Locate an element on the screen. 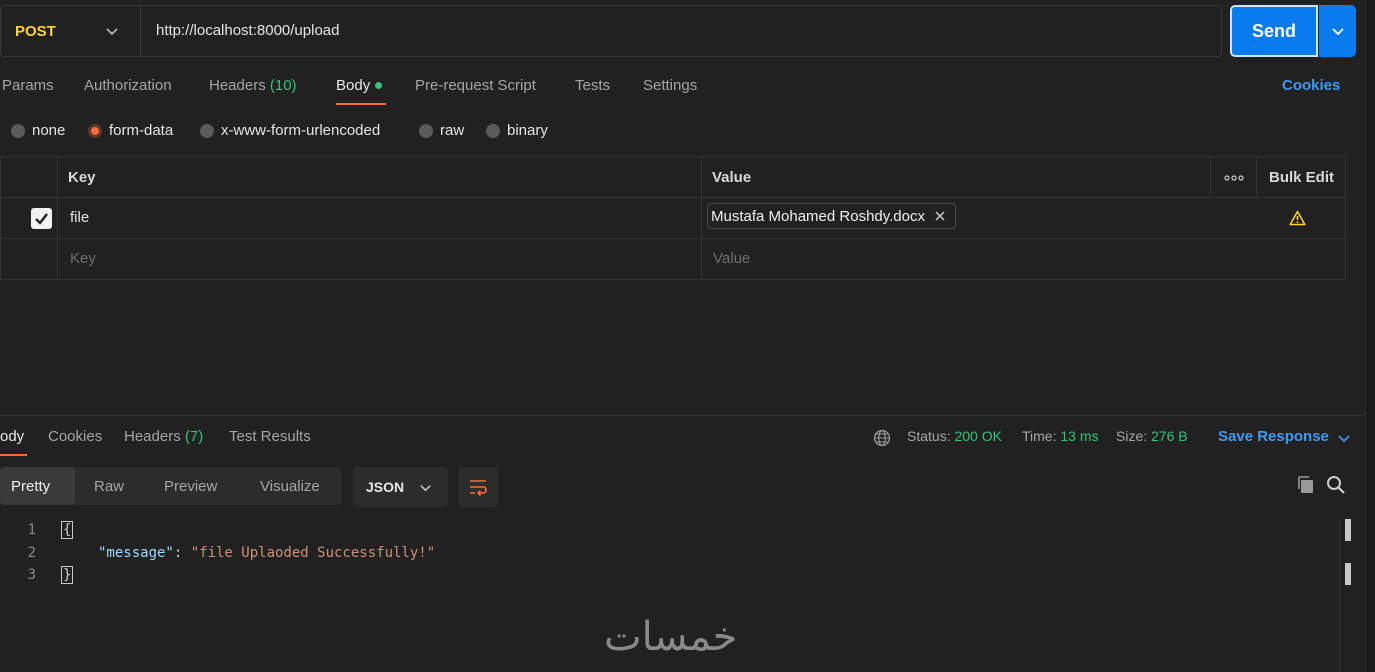 This screenshot has width=1375, height=672. view-raw: Raw is located at coordinates (109, 486).